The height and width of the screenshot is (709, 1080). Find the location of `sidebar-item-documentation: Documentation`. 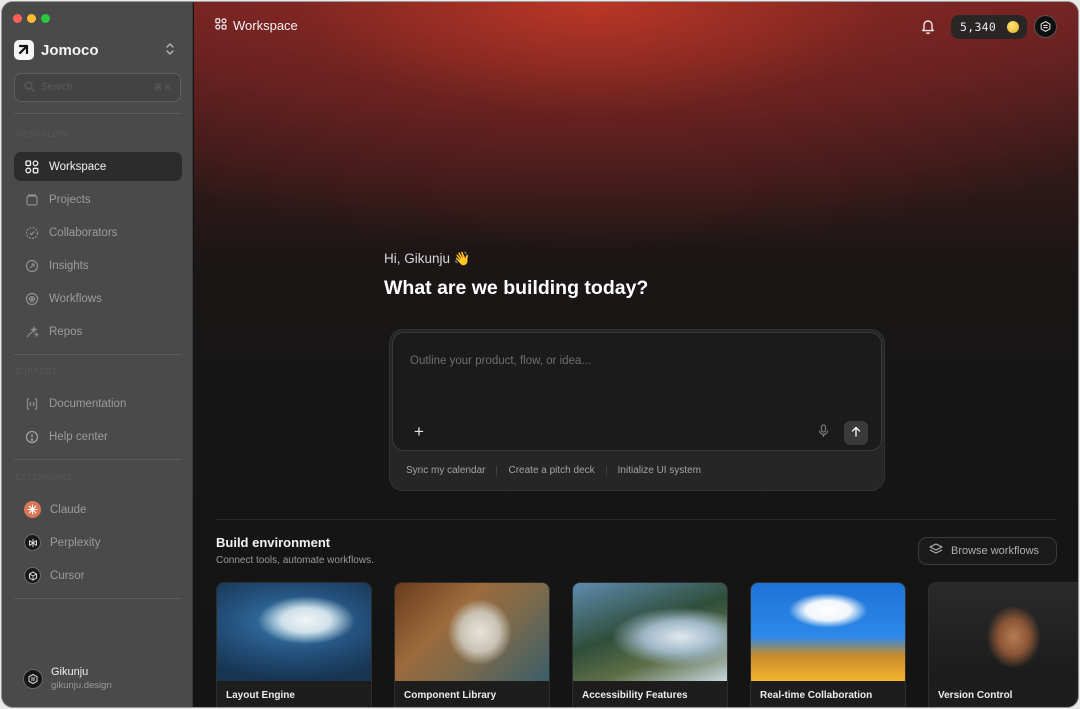

sidebar-item-documentation: Documentation is located at coordinates (98, 403).